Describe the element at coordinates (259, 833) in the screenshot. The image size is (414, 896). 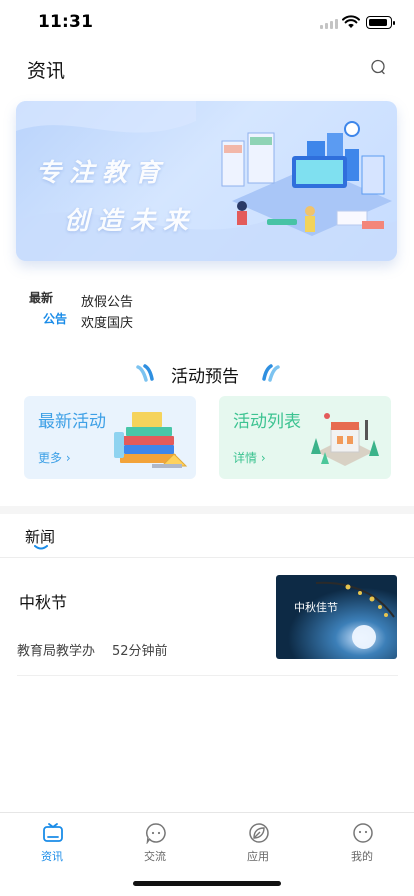
I see `leaf-icon` at that location.